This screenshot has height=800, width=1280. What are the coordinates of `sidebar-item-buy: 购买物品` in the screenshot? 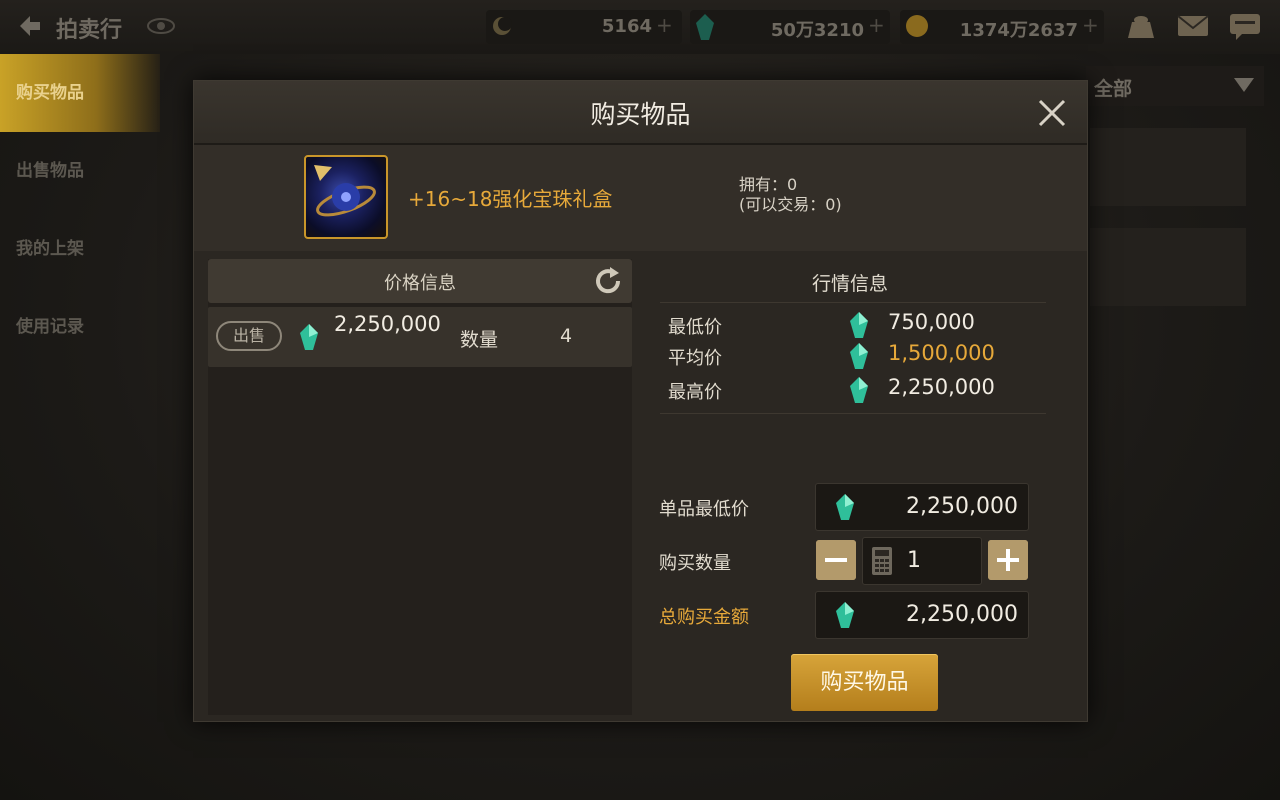 It's located at (80, 93).